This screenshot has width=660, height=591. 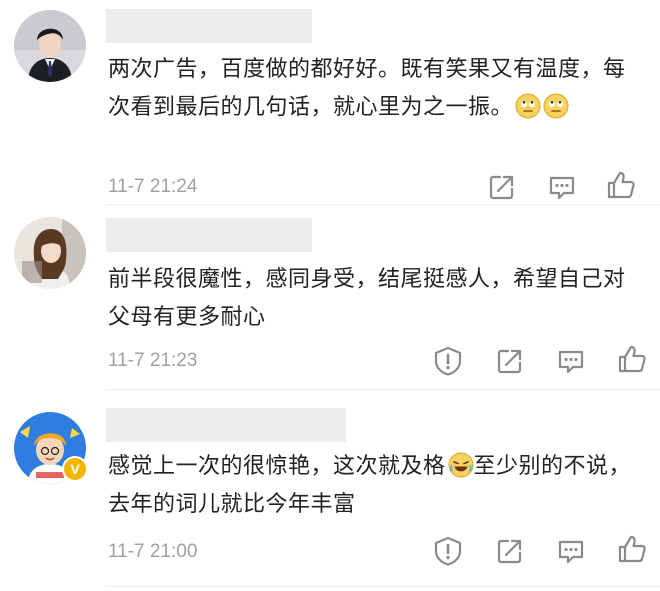 I want to click on comment-time: 11-7 21:00, so click(x=153, y=551).